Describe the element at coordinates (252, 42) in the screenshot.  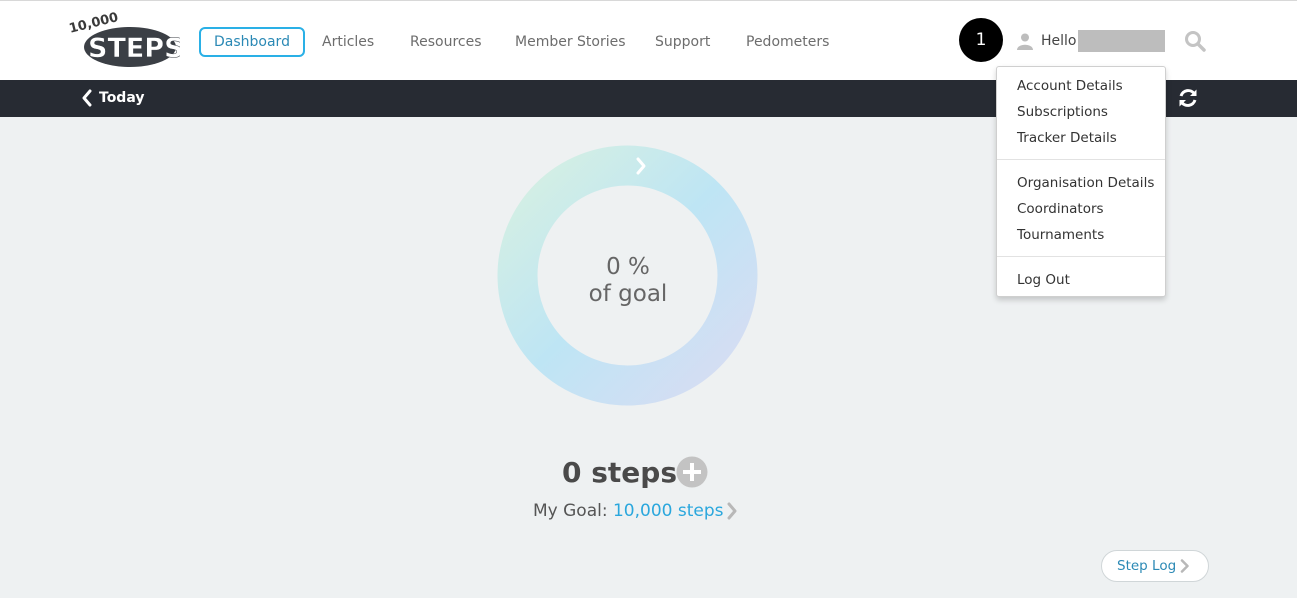
I see `nav-dashboard: Dashboard` at that location.